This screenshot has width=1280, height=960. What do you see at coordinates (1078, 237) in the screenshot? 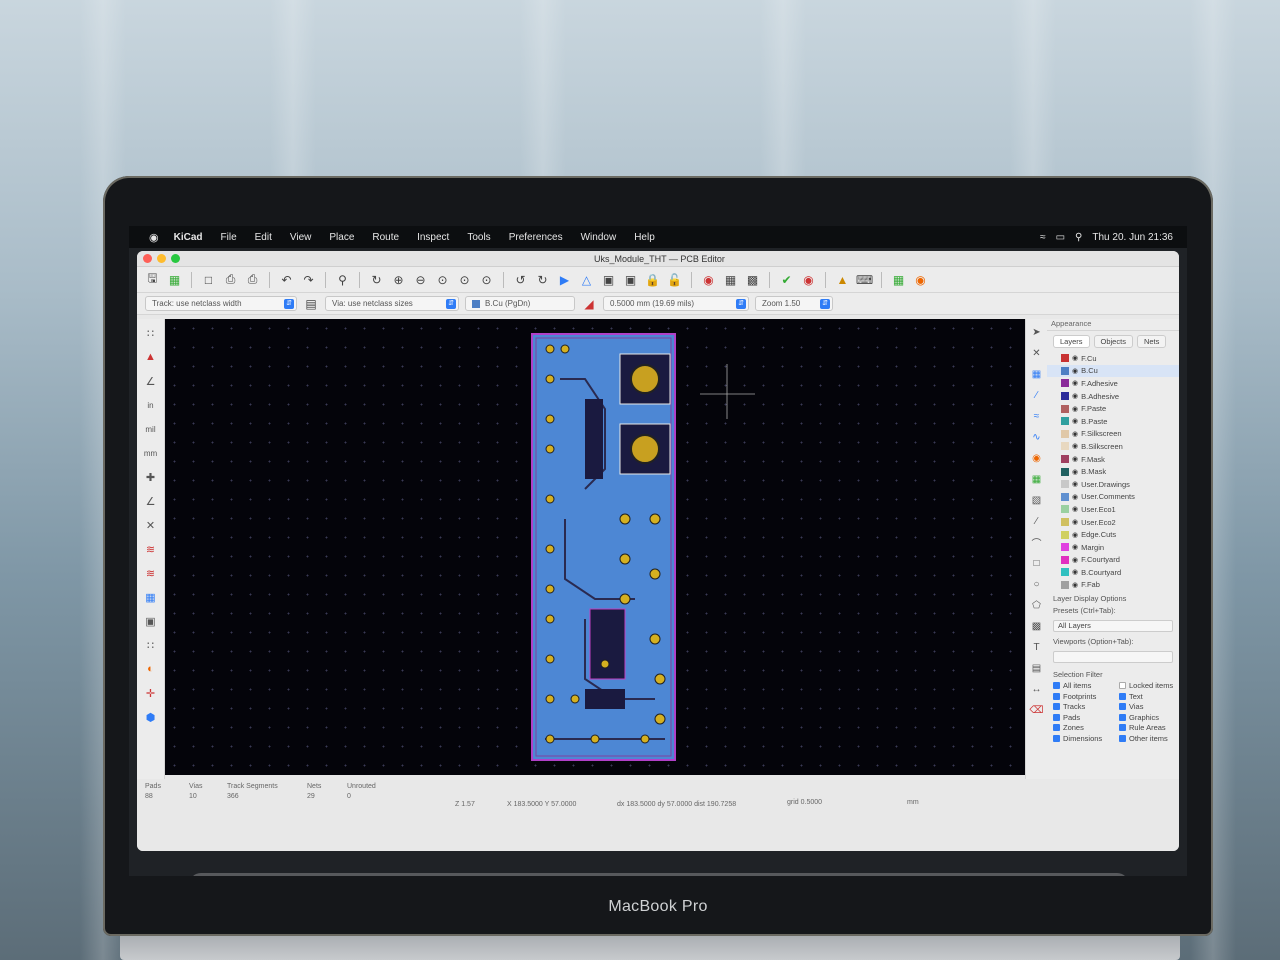
I see `search-icon: ⚲` at bounding box center [1078, 237].